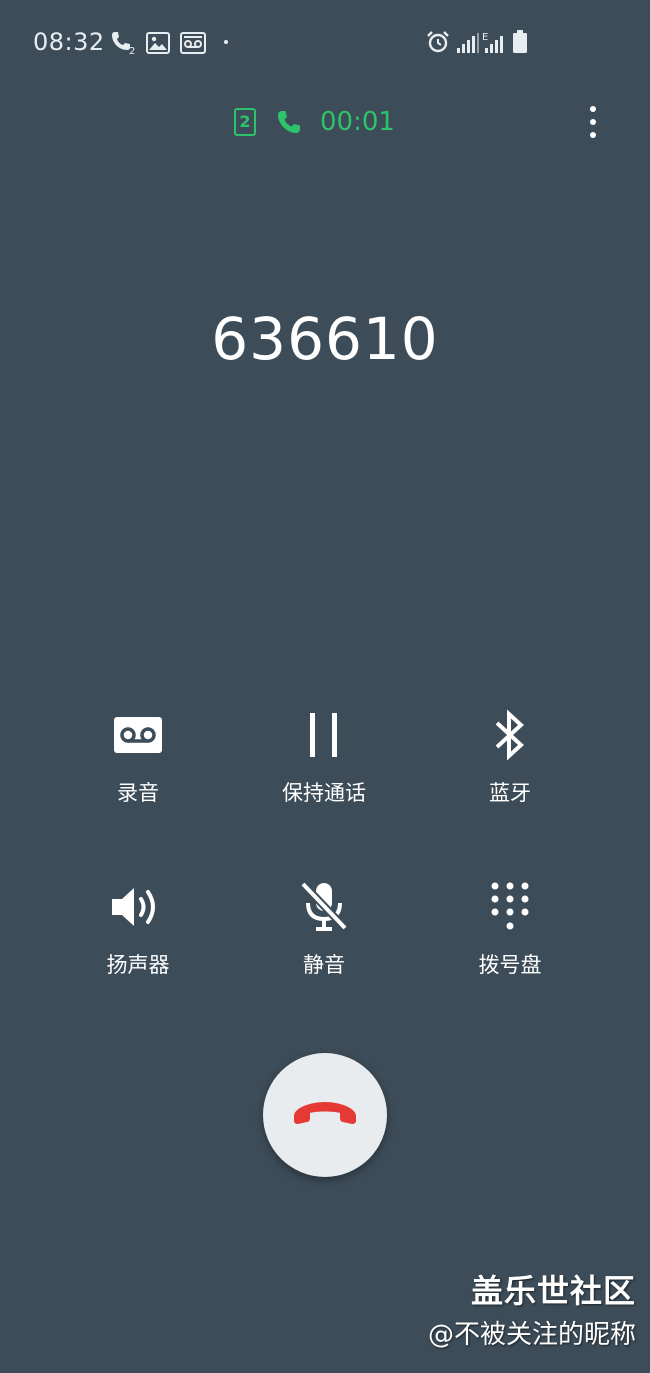  I want to click on watermark-user: @不被关注的昵称, so click(531, 1335).